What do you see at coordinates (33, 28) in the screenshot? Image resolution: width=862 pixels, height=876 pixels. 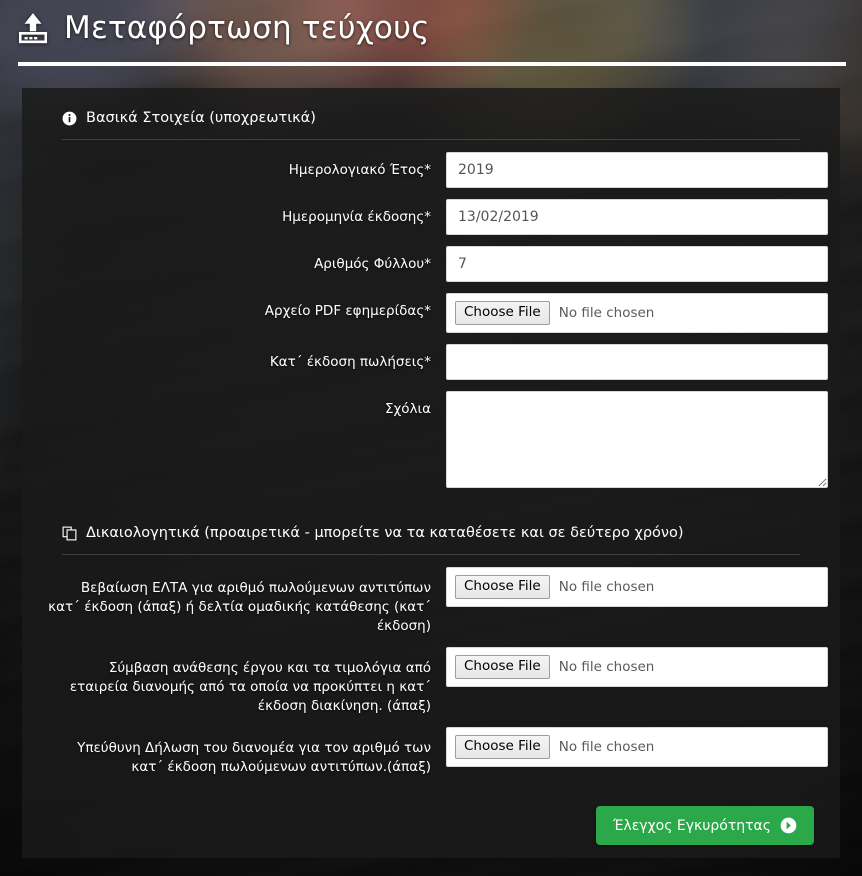 I see `upload-icon` at bounding box center [33, 28].